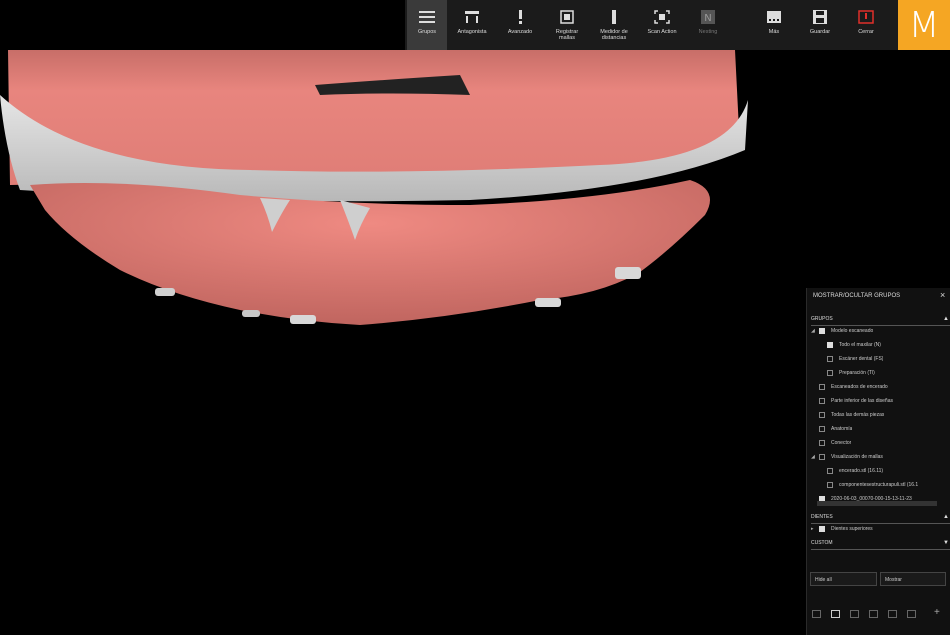 The image size is (950, 635). I want to click on toolbar-button-scan-action: Scan Action, so click(662, 25).